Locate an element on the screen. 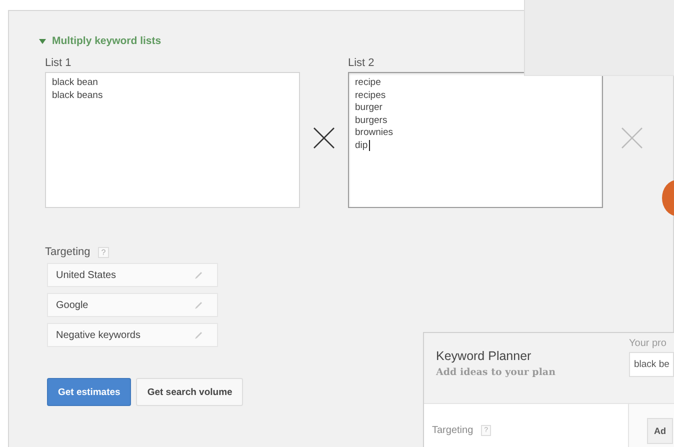  targeting-text: United States is located at coordinates (86, 275).